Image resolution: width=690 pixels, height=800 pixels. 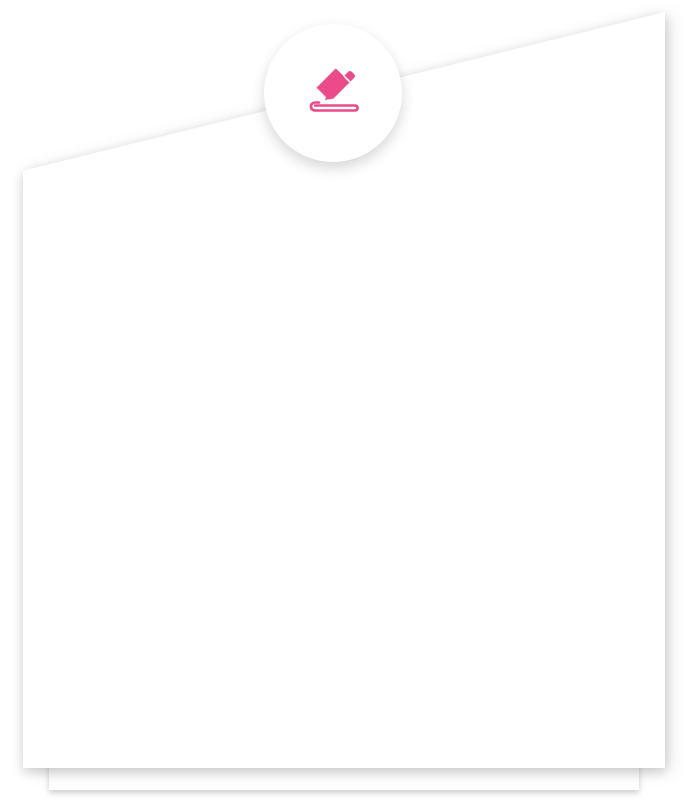 I want to click on edit-pencil-icon, so click(x=333, y=93).